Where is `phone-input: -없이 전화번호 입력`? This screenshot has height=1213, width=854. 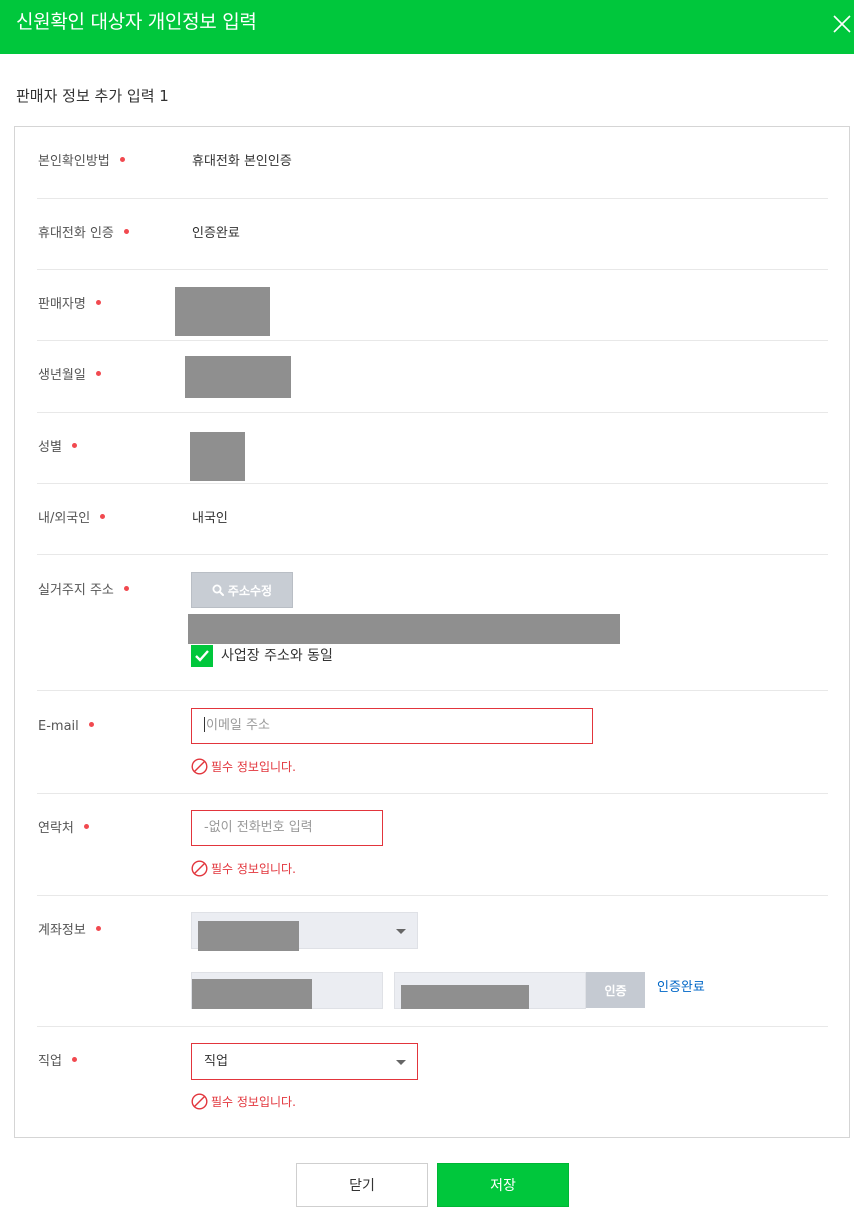 phone-input: -없이 전화번호 입력 is located at coordinates (287, 828).